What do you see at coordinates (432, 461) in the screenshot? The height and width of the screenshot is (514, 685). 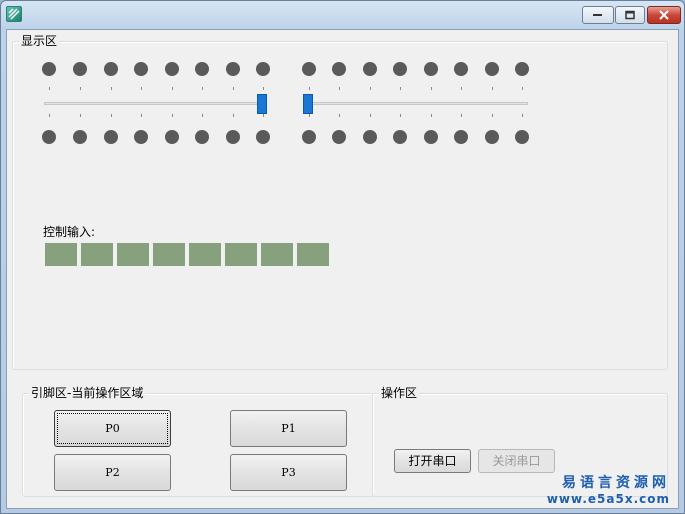 I see `open-port-button: 打开串口` at bounding box center [432, 461].